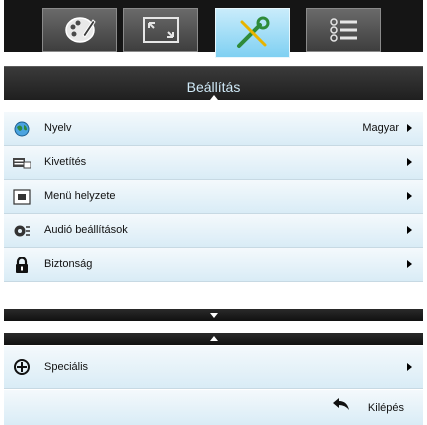 The height and width of the screenshot is (425, 427). I want to click on chevron-up-icon, so click(213, 338).